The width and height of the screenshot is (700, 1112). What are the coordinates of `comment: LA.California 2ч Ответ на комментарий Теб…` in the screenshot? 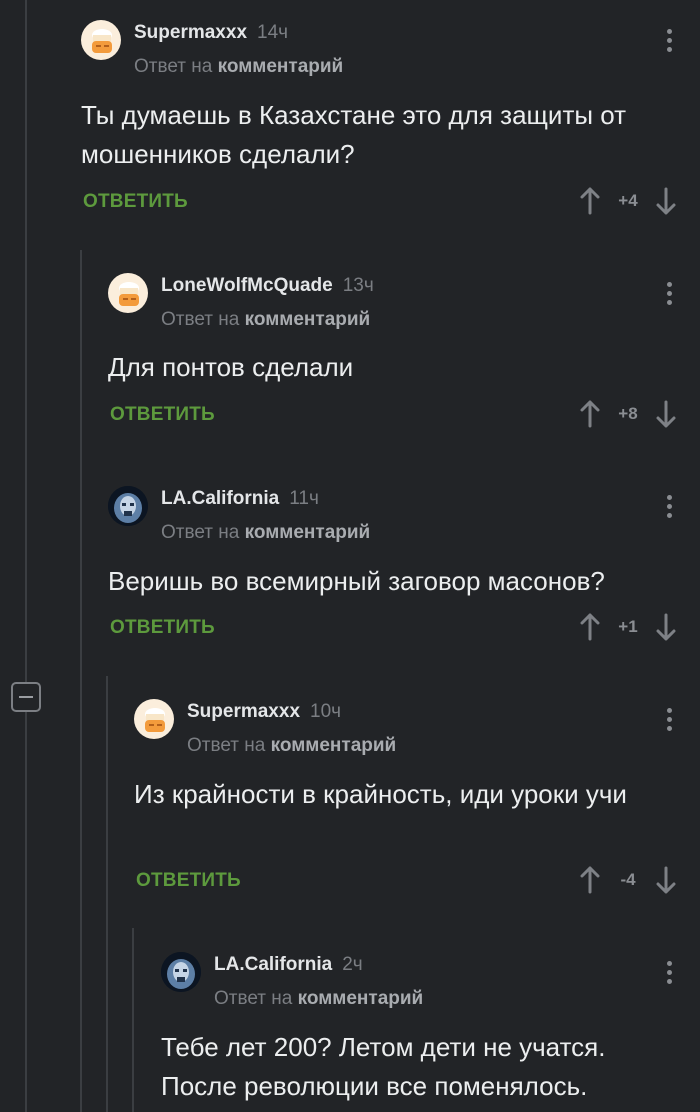 It's located at (430, 1032).